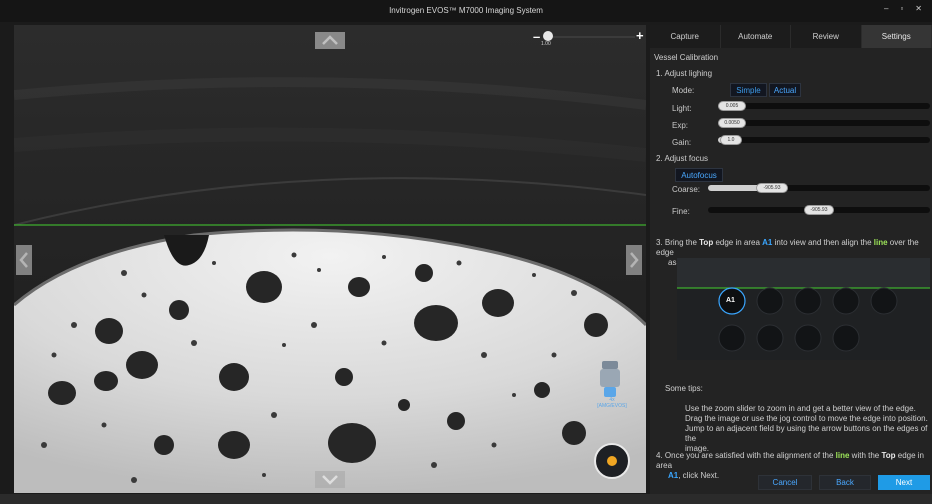 This screenshot has width=932, height=504. I want to click on light-slider: 0.005, so click(824, 106).